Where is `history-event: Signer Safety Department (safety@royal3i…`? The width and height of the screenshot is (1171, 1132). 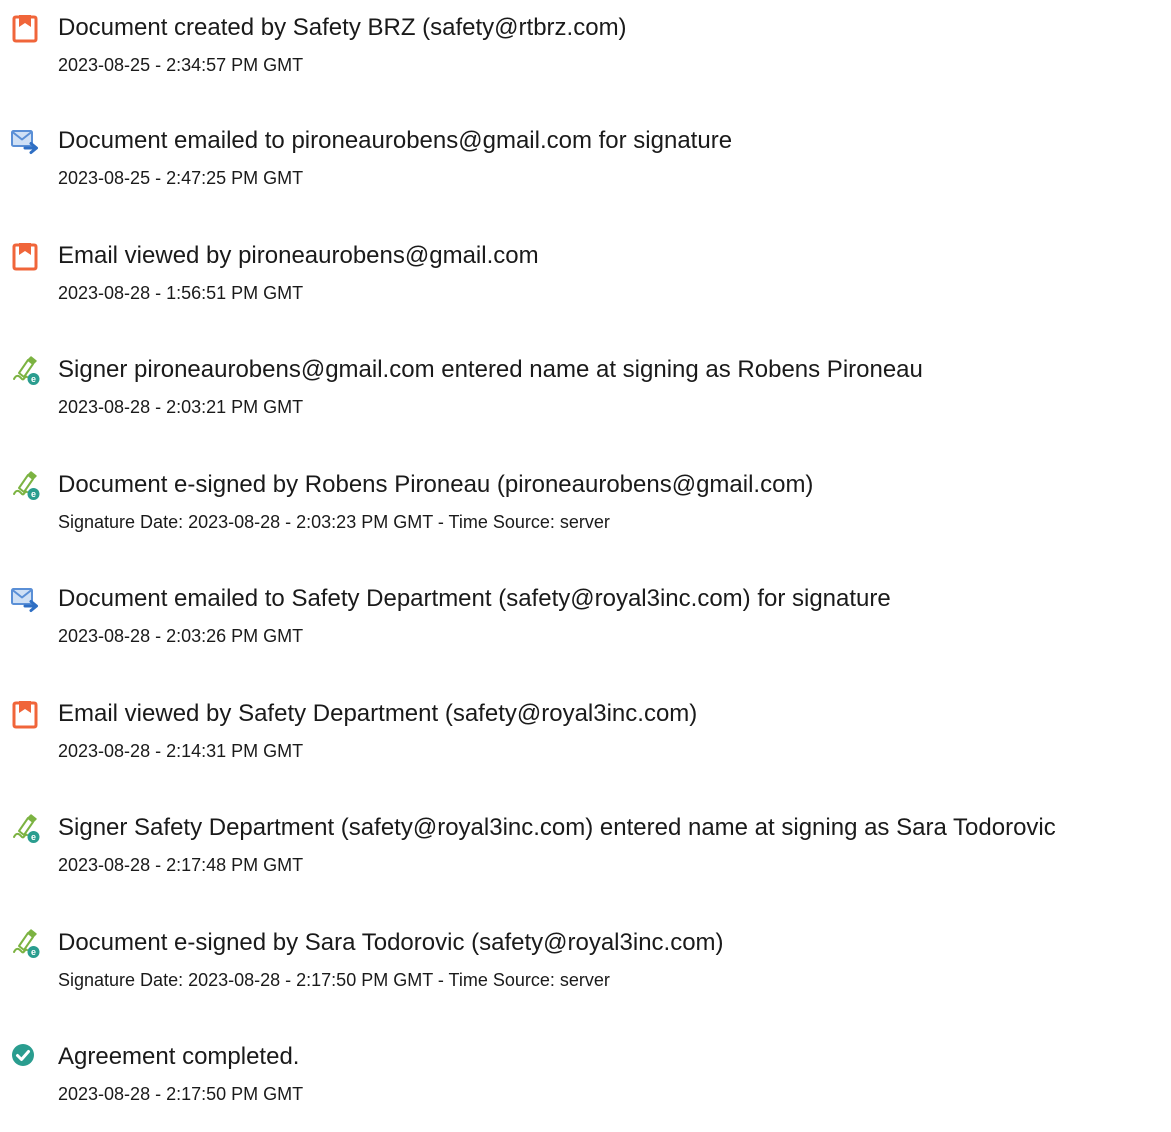
history-event: Signer Safety Department (safety@royal3i… is located at coordinates (585, 858).